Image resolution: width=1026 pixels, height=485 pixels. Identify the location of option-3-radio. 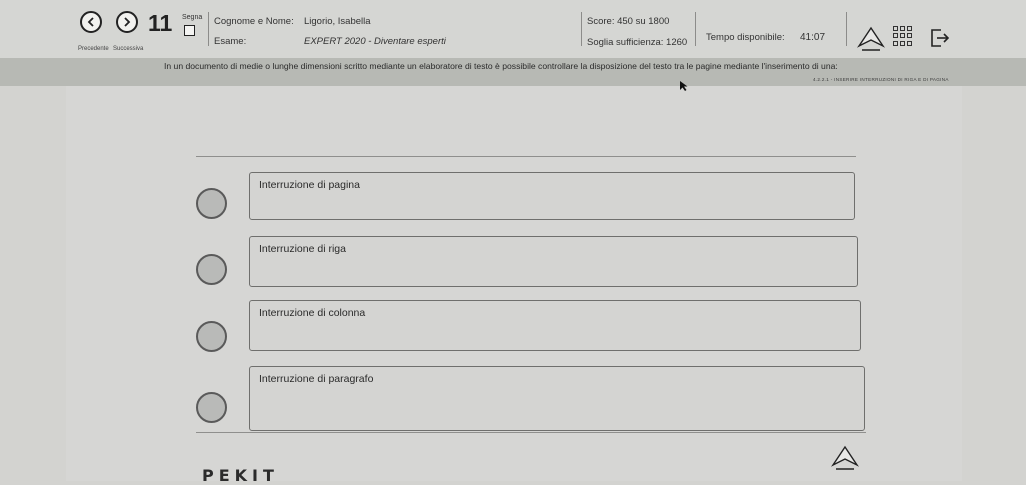
(211, 336).